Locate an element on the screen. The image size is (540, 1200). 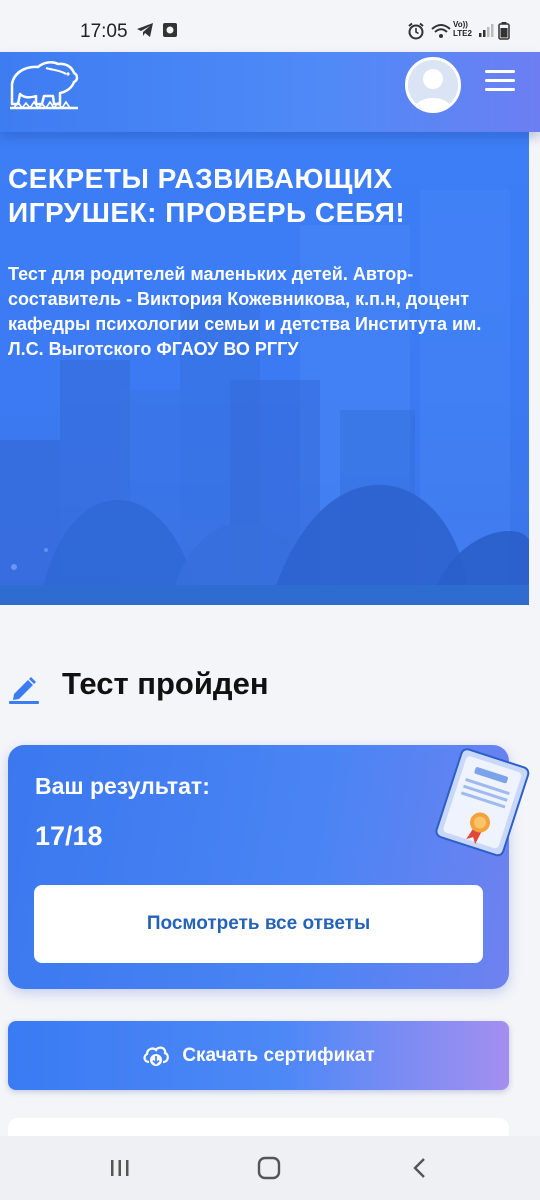
alarm-icon is located at coordinates (416, 34).